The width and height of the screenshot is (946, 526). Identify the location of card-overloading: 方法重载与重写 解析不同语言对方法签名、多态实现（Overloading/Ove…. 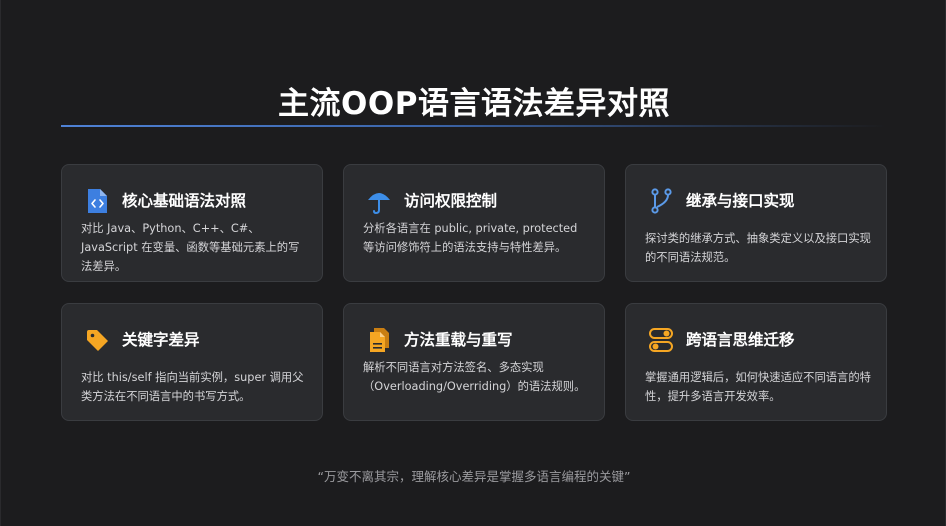
(474, 362).